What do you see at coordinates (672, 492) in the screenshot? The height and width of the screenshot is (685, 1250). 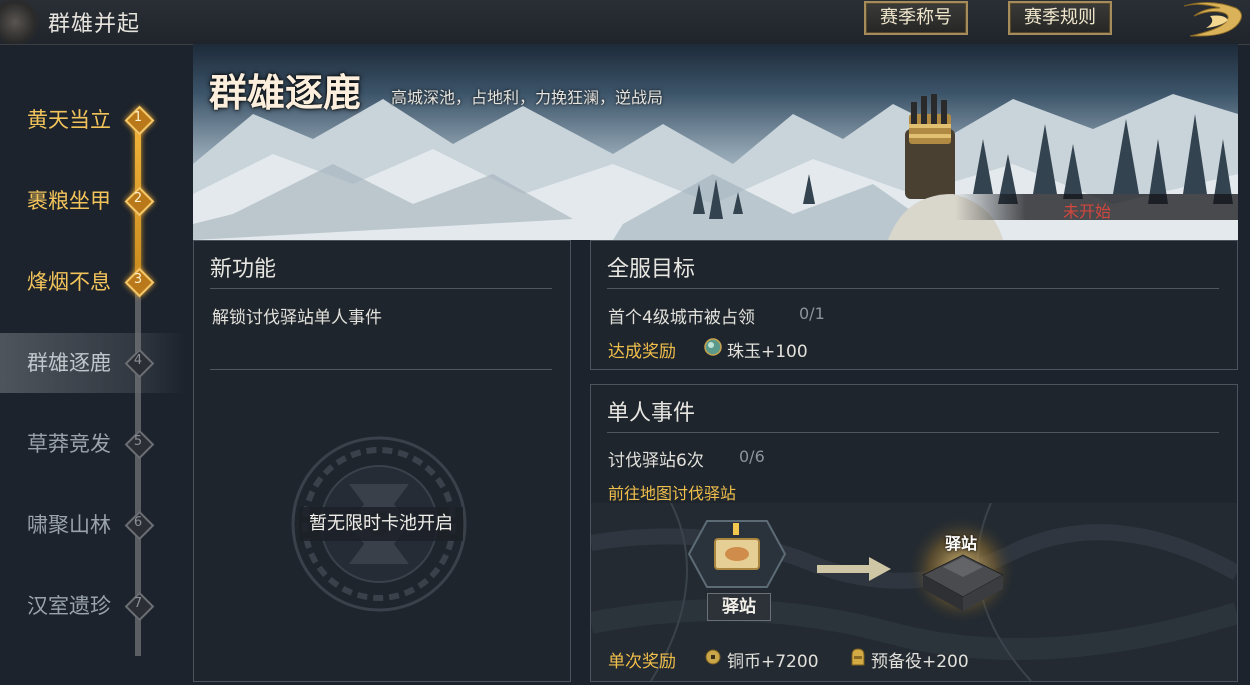 I see `goto-map-link: 前往地图讨伐驿站` at bounding box center [672, 492].